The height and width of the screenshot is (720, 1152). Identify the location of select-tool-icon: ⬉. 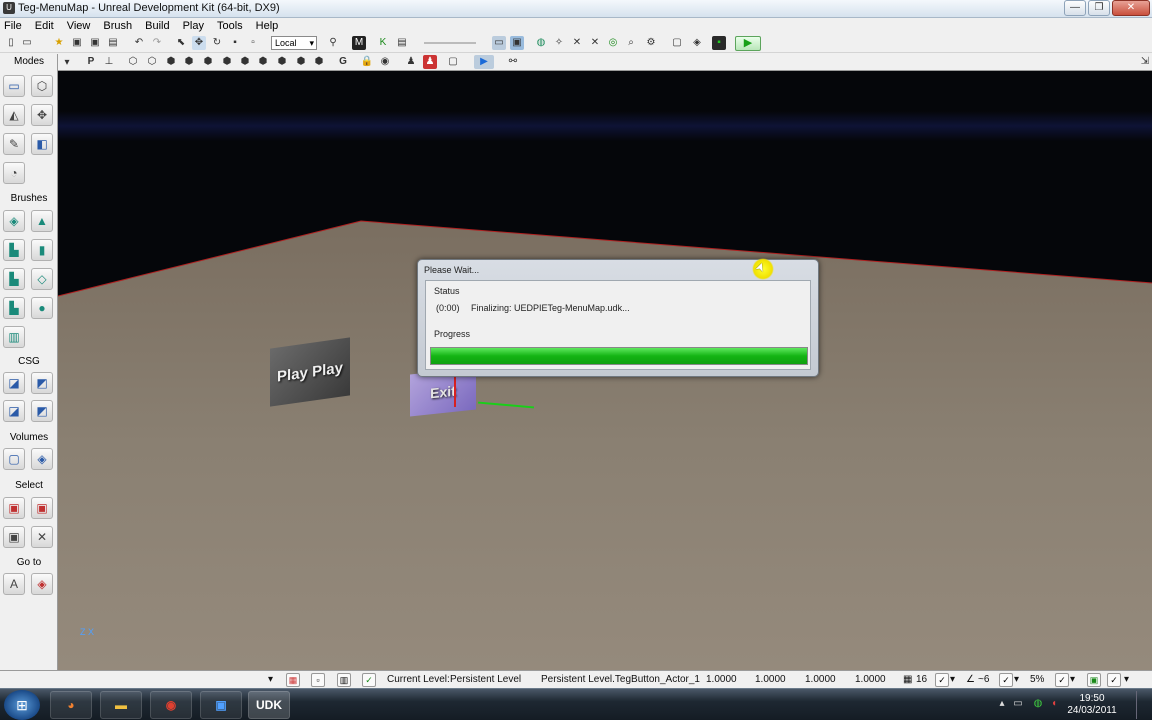
(181, 43).